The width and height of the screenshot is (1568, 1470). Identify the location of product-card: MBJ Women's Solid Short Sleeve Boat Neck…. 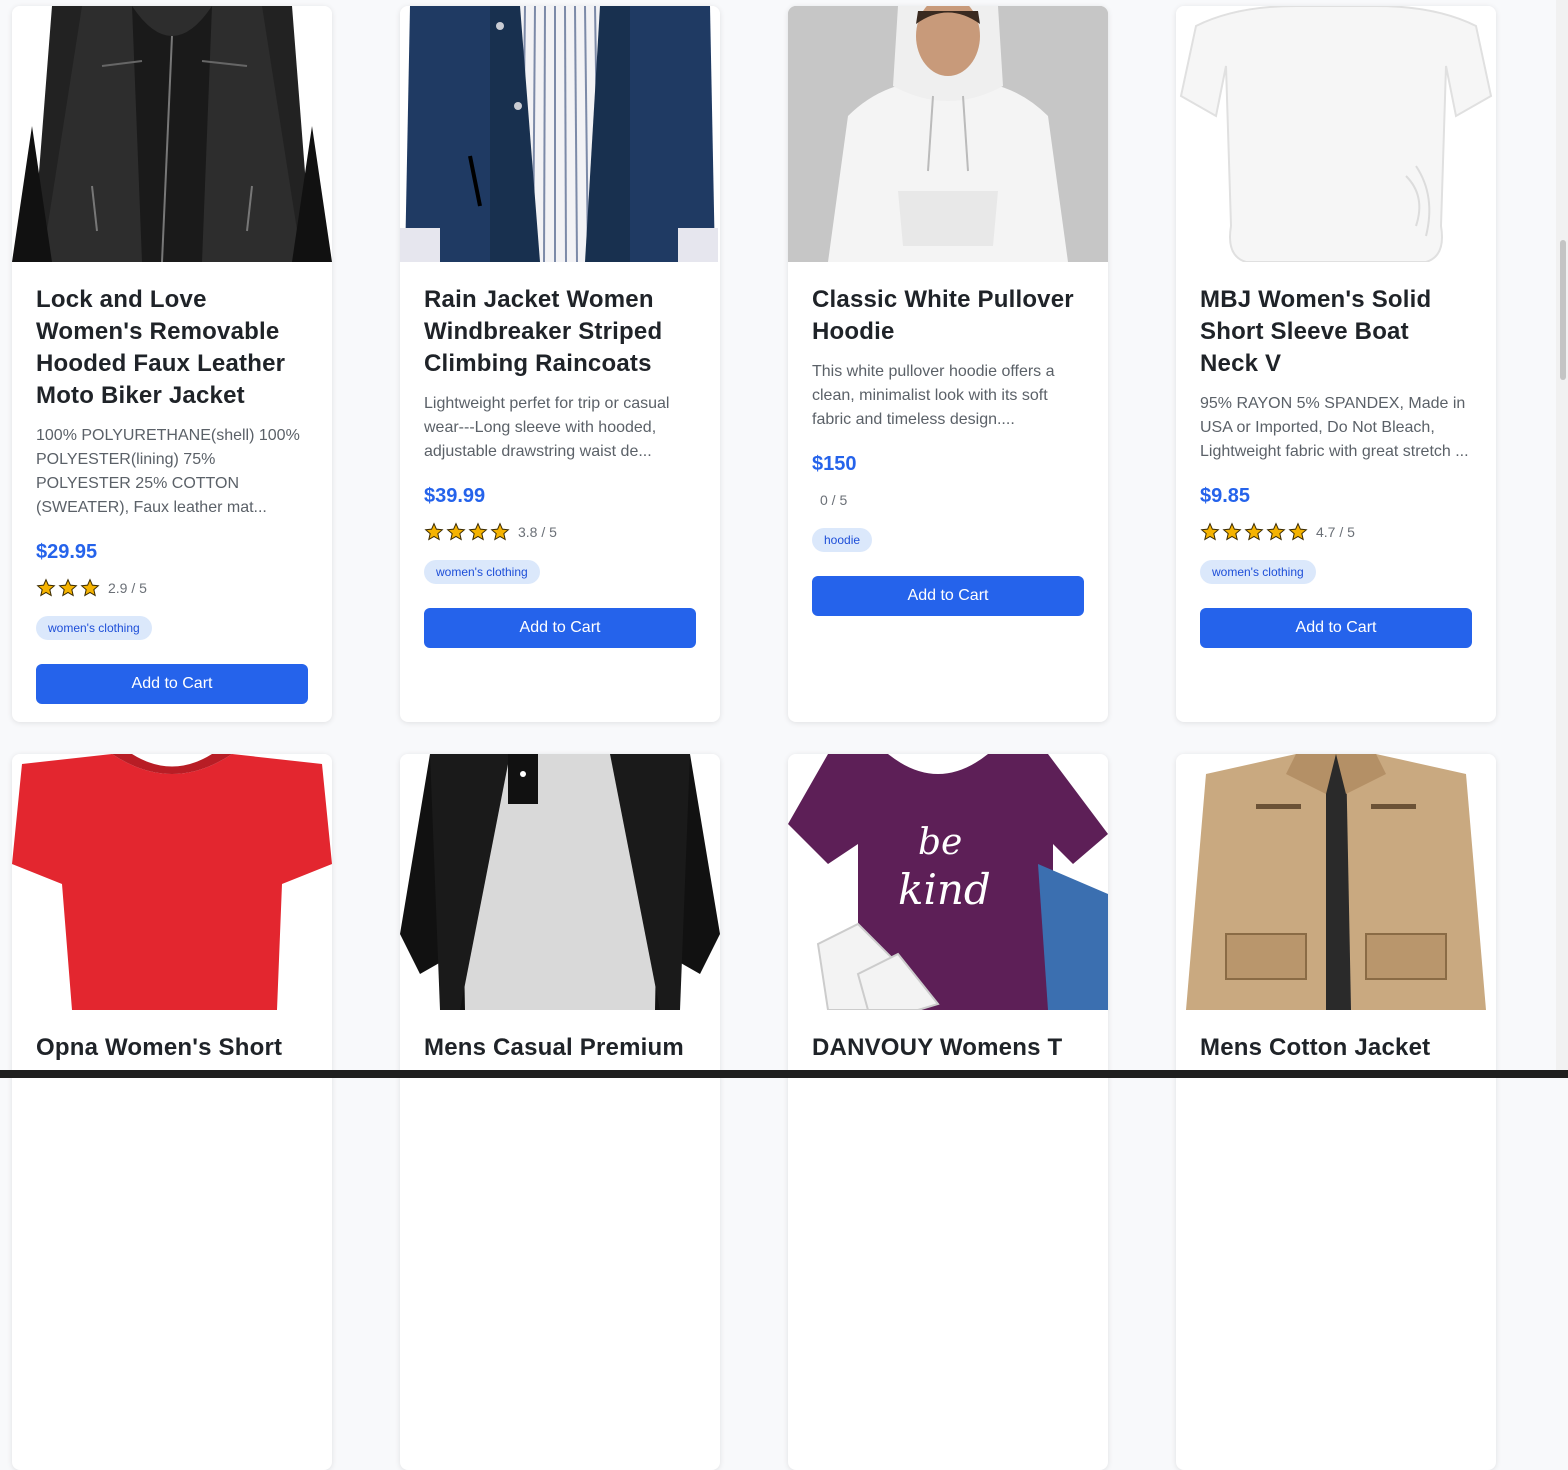
(1336, 364).